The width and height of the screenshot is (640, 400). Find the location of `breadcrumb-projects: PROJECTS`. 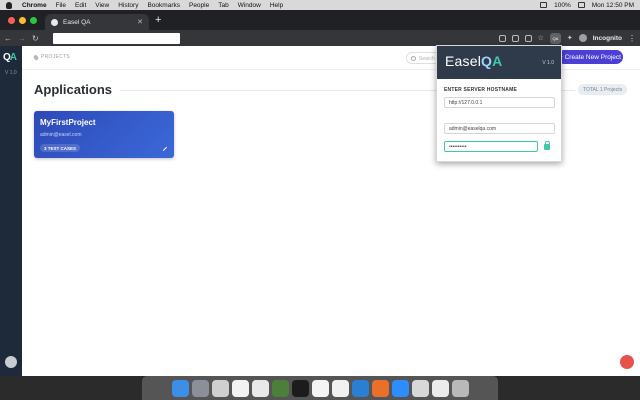

breadcrumb-projects: PROJECTS is located at coordinates (56, 57).